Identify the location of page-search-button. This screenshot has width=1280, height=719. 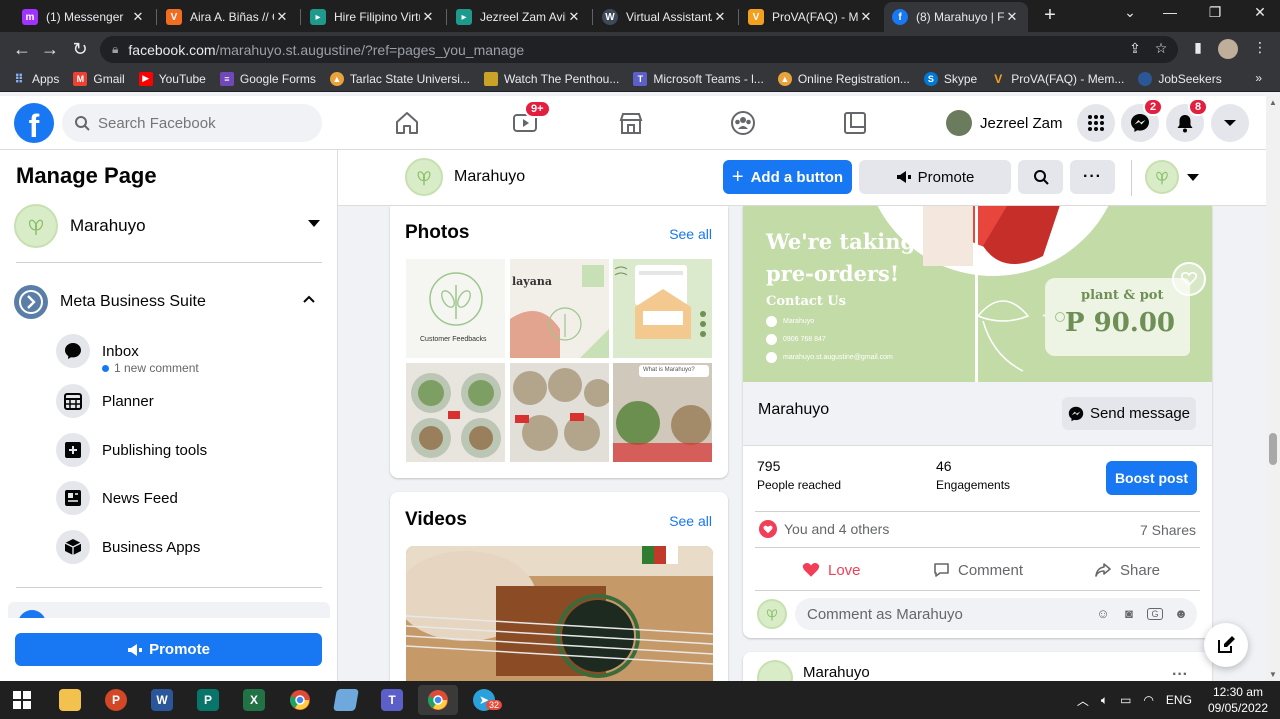
(1040, 177).